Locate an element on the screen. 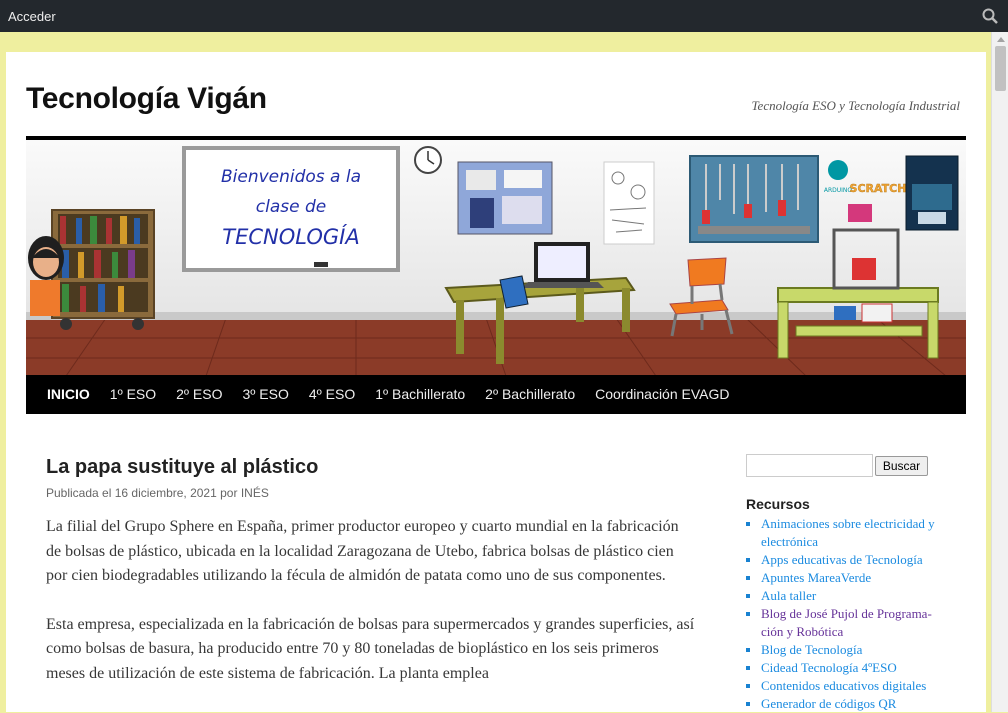  sidebar-search-input is located at coordinates (809, 465).